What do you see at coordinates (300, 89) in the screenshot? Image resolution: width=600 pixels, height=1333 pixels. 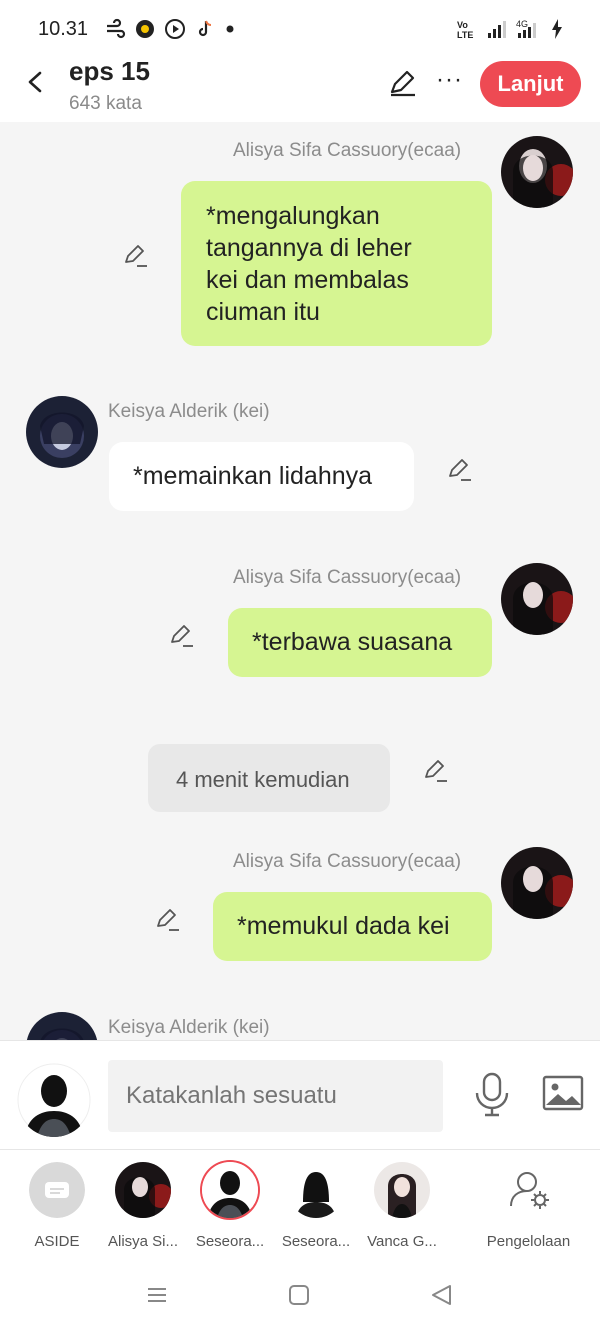 I see `top-app-bar: eps 15 643 kata ··· Lanjut` at bounding box center [300, 89].